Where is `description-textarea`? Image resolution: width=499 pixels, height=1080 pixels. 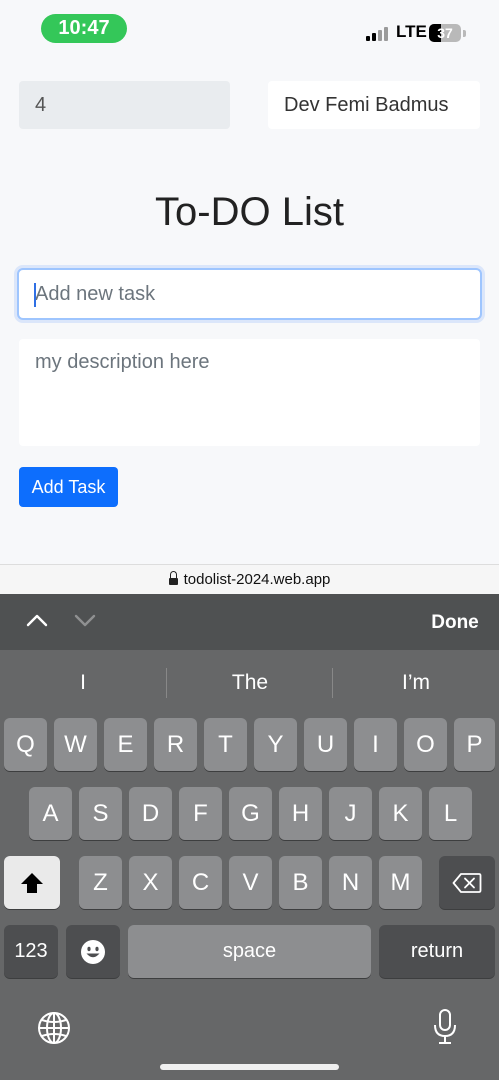
description-textarea is located at coordinates (249, 392).